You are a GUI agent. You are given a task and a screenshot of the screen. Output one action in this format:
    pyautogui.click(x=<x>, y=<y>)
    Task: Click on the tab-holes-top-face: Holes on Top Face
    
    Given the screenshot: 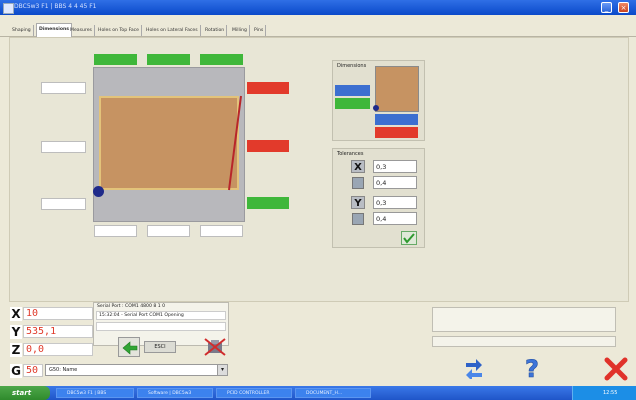 What is the action you would take?
    pyautogui.click(x=119, y=30)
    